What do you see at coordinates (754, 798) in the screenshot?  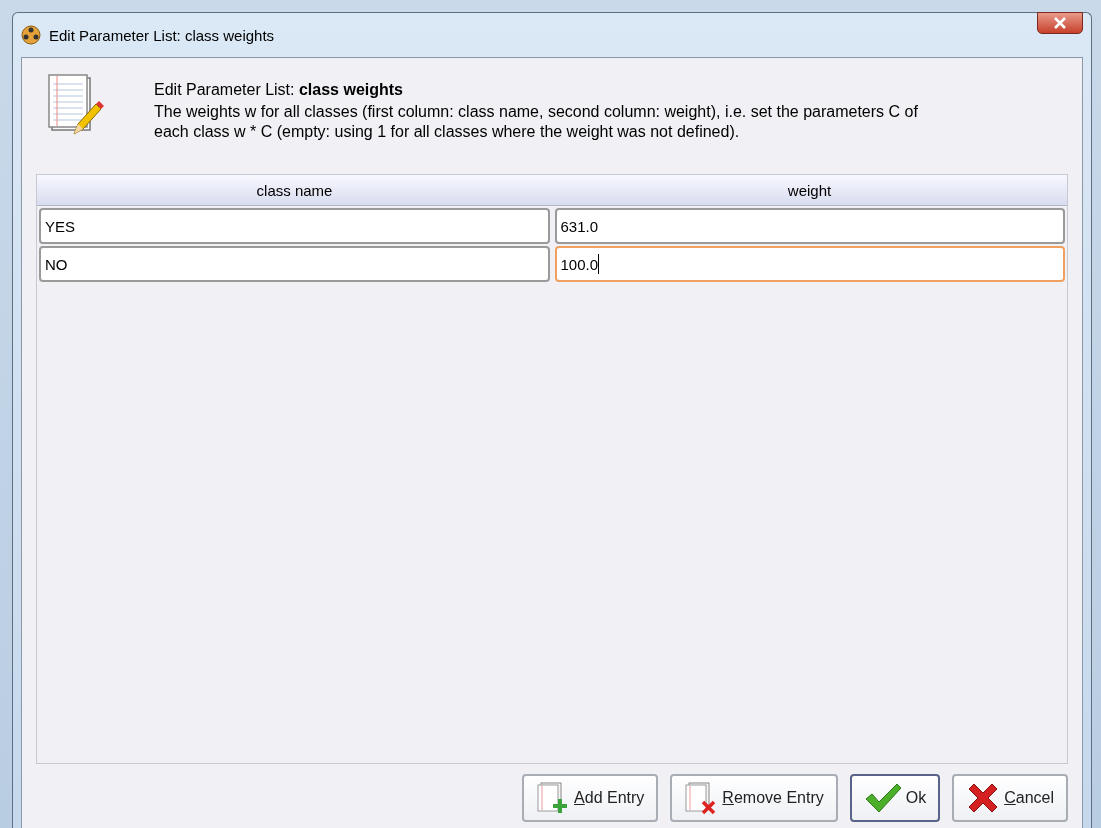 I see `remove-button: Remove Entry` at bounding box center [754, 798].